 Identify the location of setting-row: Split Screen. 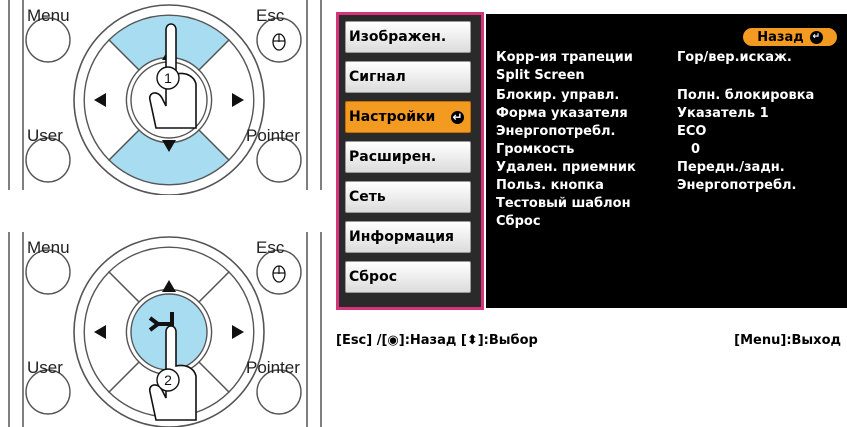
(668, 76).